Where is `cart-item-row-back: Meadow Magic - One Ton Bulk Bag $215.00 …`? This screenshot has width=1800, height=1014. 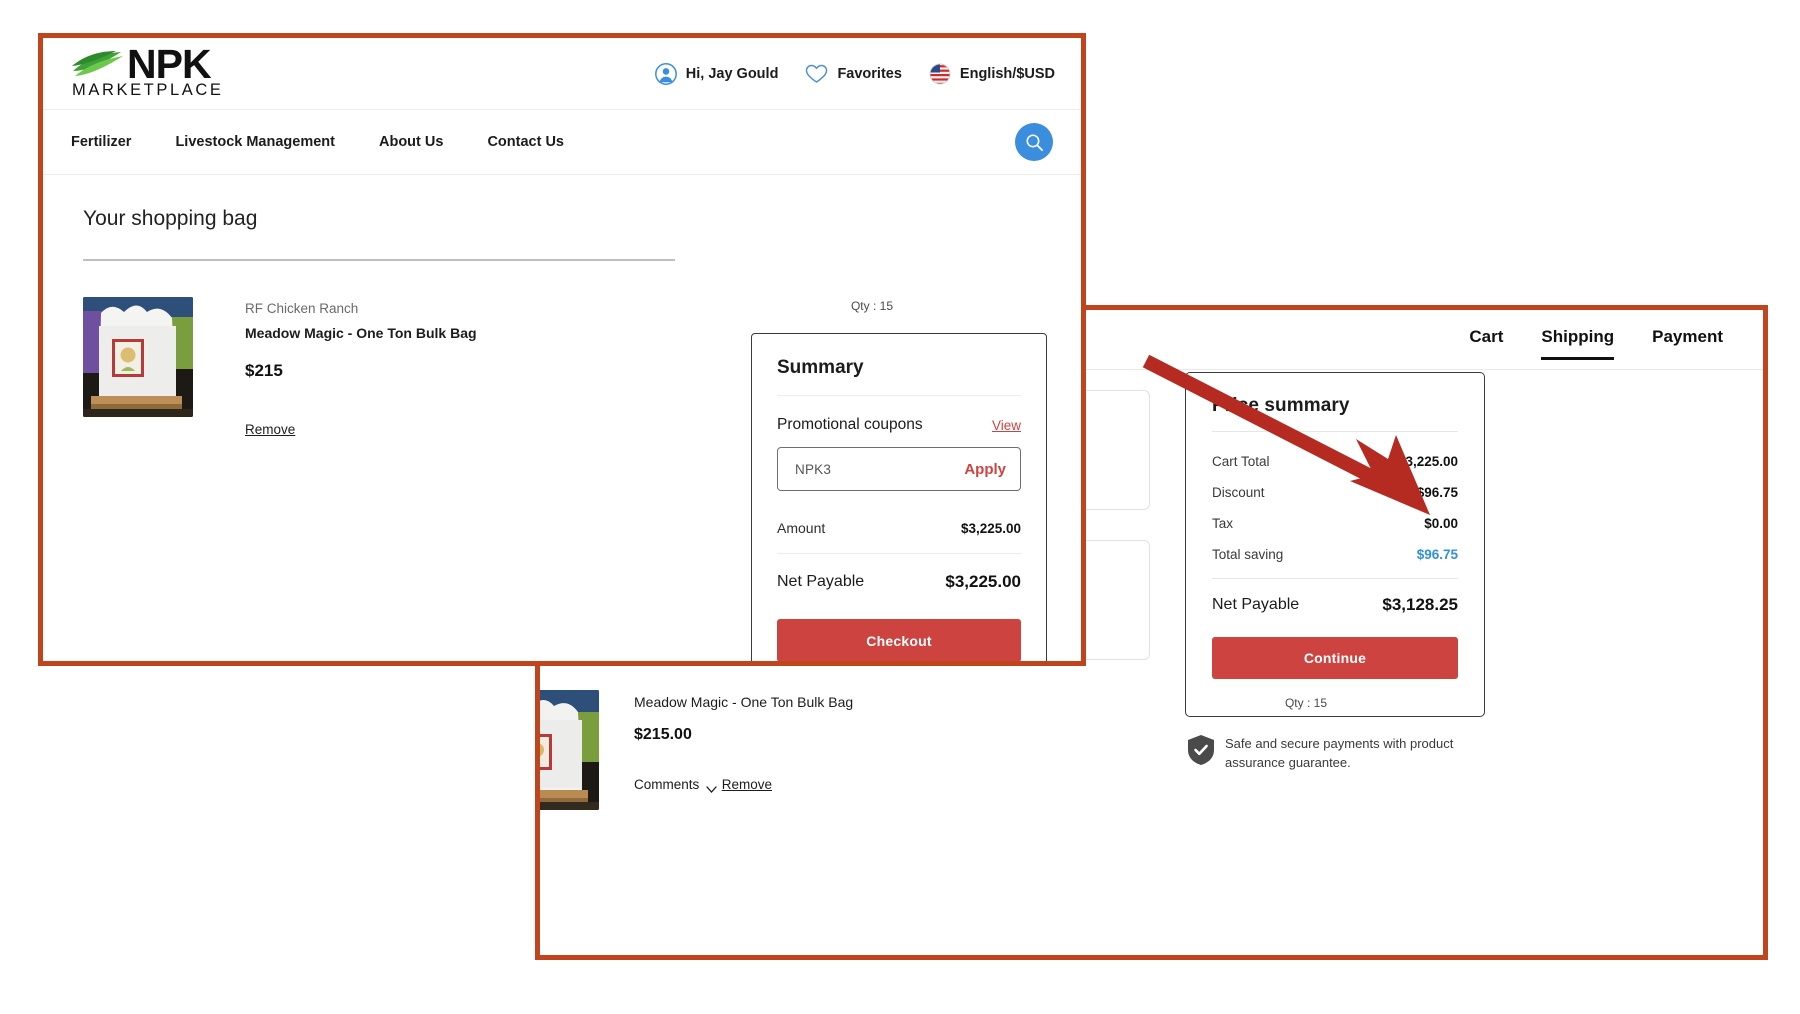 cart-item-row-back: Meadow Magic - One Ton Bulk Bag $215.00 … is located at coordinates (933, 750).